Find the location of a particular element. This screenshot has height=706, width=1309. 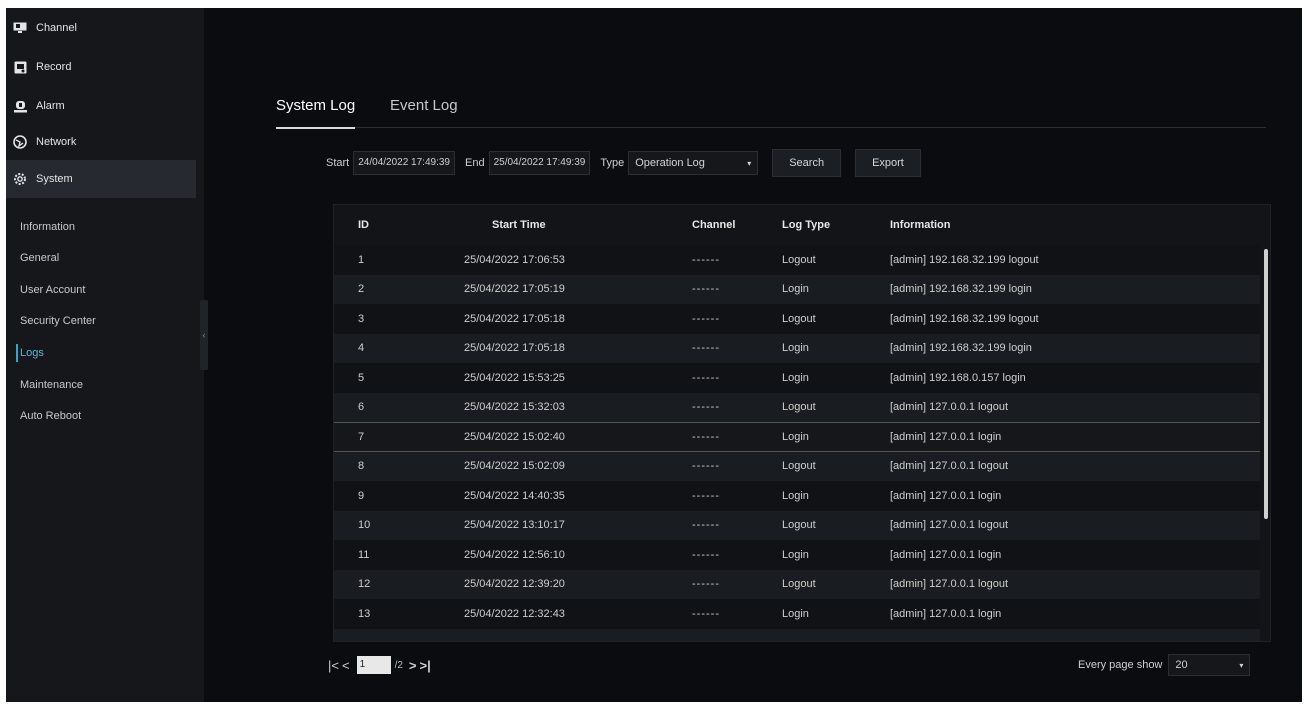

page-size-select: 20 ▾ is located at coordinates (1209, 665).